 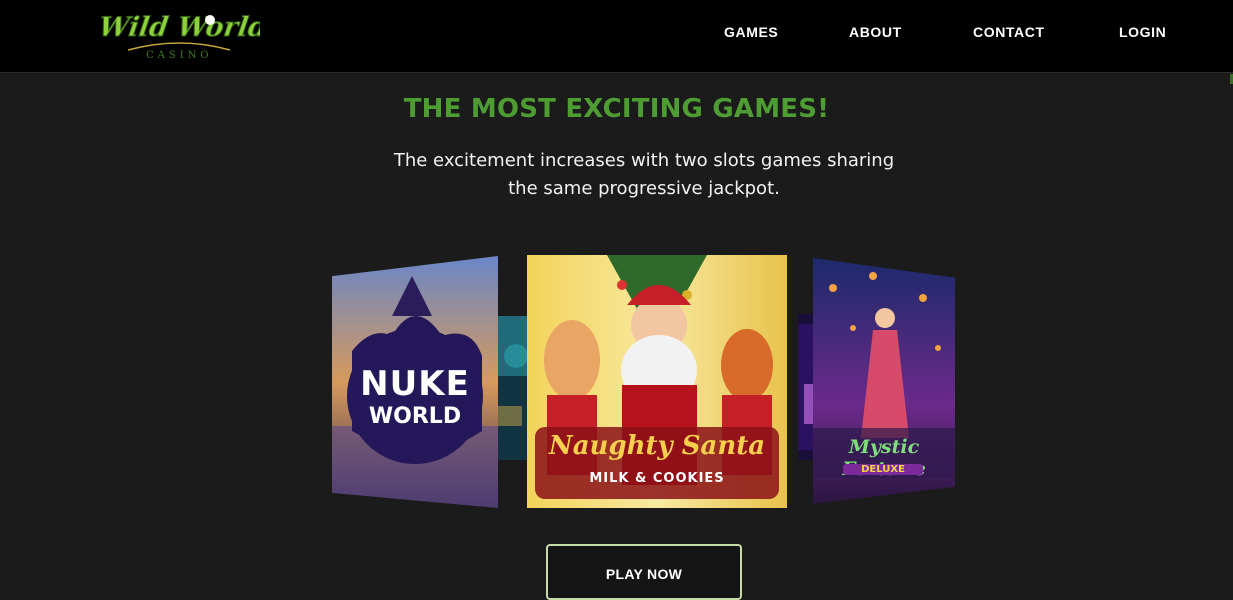 I want to click on svg-text: CASINO, so click(x=179, y=55).